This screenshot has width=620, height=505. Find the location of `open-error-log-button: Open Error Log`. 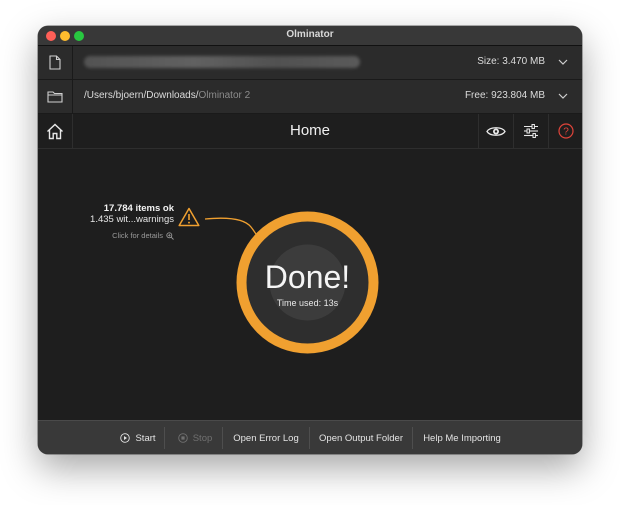

open-error-log-button: Open Error Log is located at coordinates (266, 437).